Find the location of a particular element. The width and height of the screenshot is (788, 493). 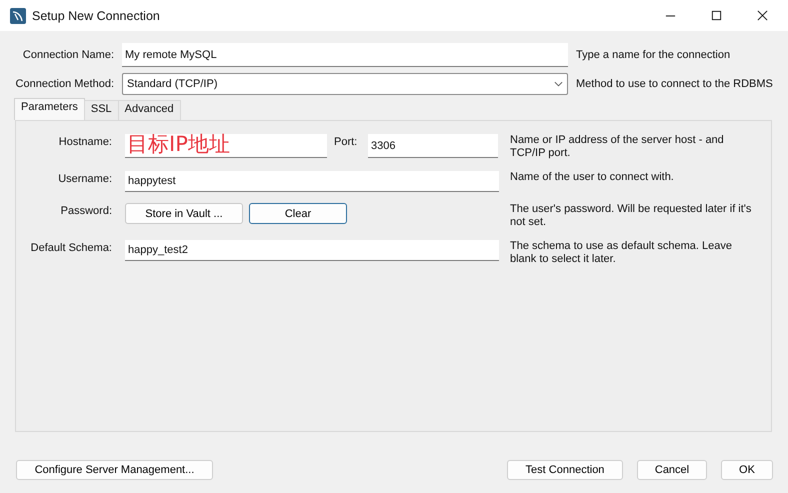

help-text: Name of the user to connect with. is located at coordinates (592, 177).